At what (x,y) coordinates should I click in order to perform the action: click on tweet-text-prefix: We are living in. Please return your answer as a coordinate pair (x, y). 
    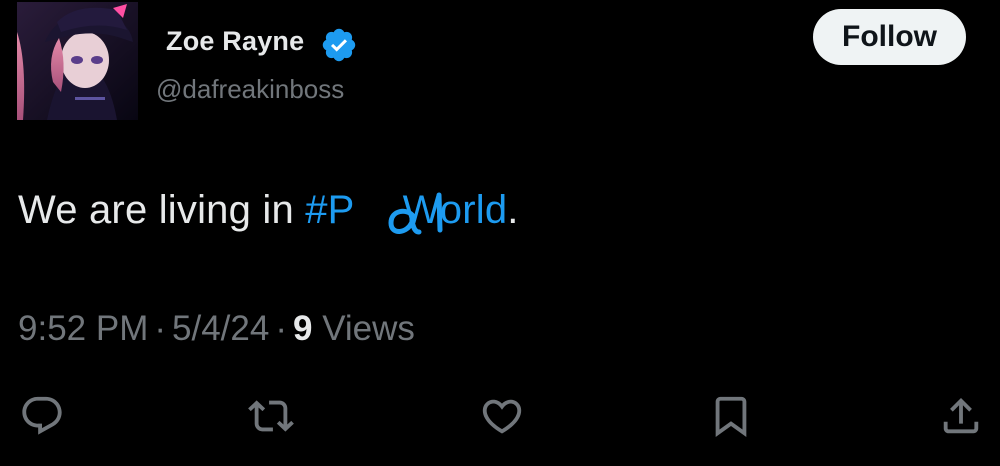
    Looking at the image, I should click on (162, 210).